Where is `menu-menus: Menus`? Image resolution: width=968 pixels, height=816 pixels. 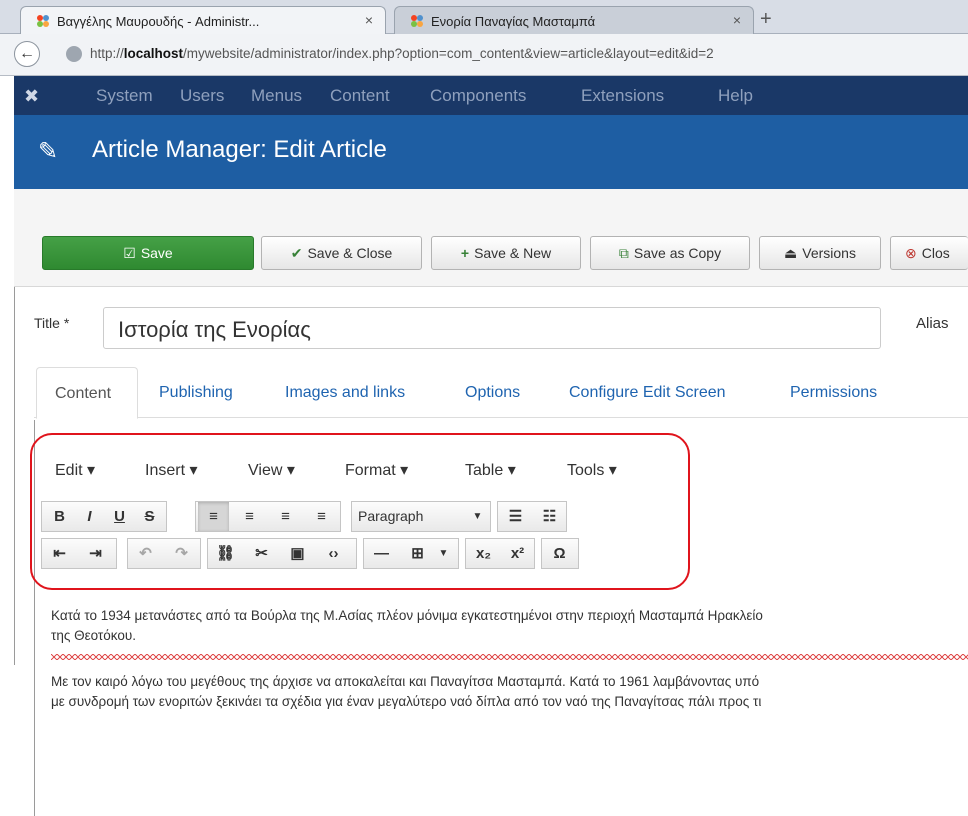
menu-menus: Menus is located at coordinates (276, 96).